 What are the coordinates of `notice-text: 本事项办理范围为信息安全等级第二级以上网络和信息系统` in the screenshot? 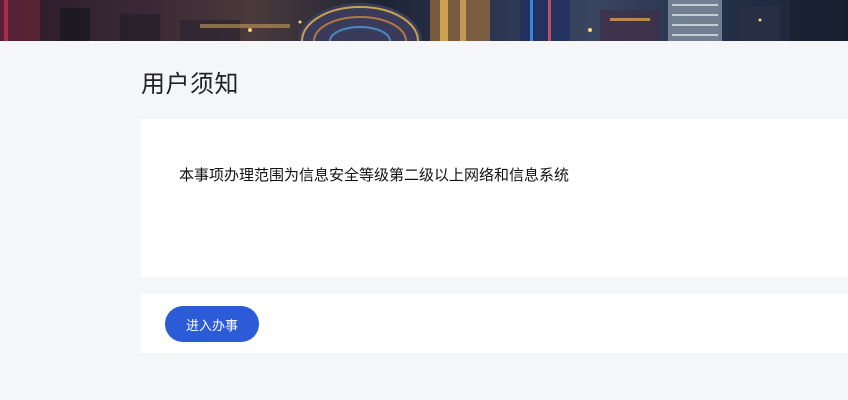 It's located at (374, 175).